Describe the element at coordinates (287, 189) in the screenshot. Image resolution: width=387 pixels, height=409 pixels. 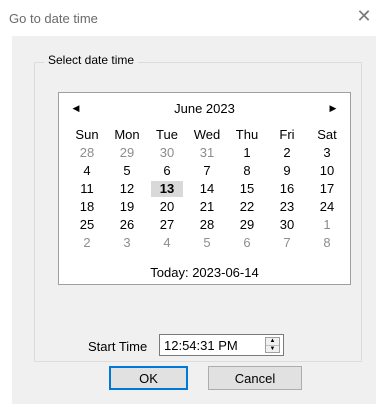
I see `calendar-day: 16` at that location.